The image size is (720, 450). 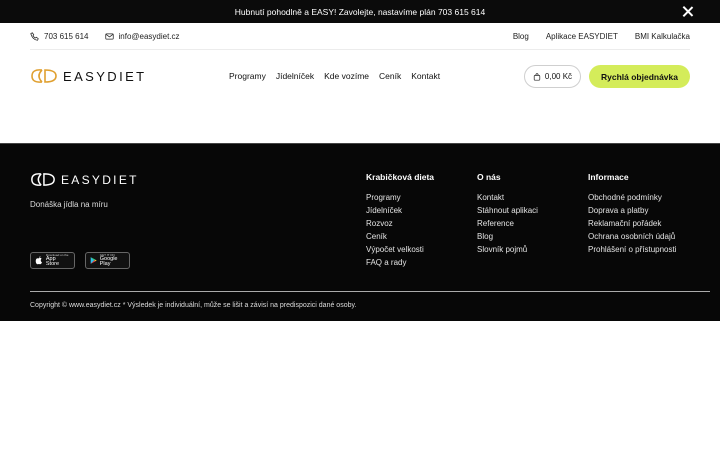 I want to click on top-links: Blog Aplikace EASYDIET BMI Kalkulačka, so click(x=601, y=36).